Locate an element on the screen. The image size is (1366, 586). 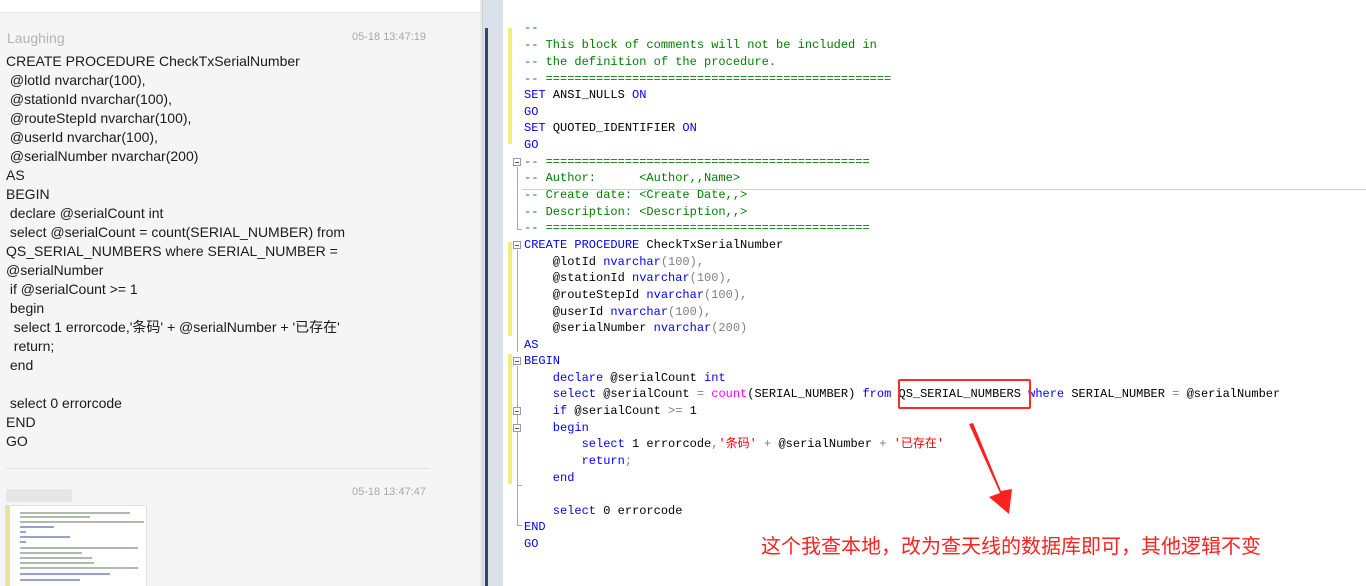
message-line: END is located at coordinates (21, 422).